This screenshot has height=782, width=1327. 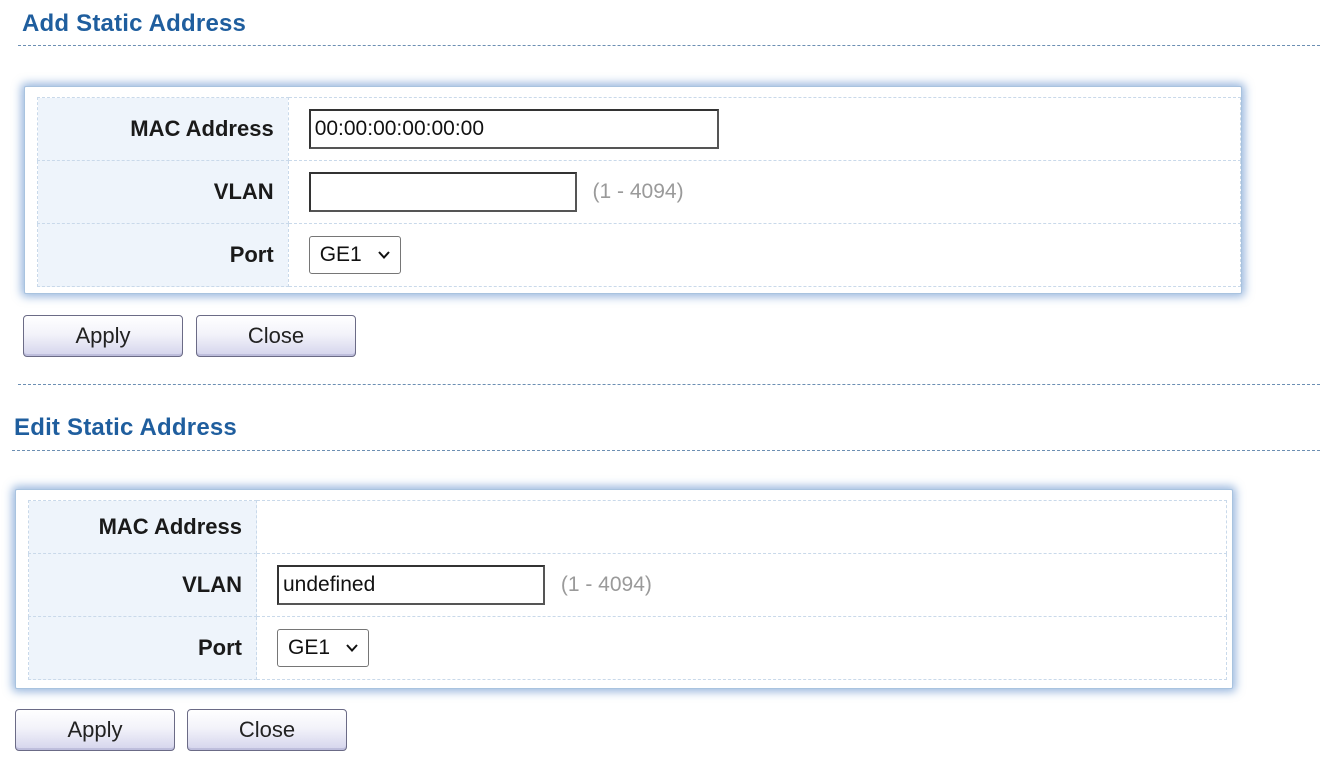 I want to click on edit-close-button: Close, so click(x=267, y=730).